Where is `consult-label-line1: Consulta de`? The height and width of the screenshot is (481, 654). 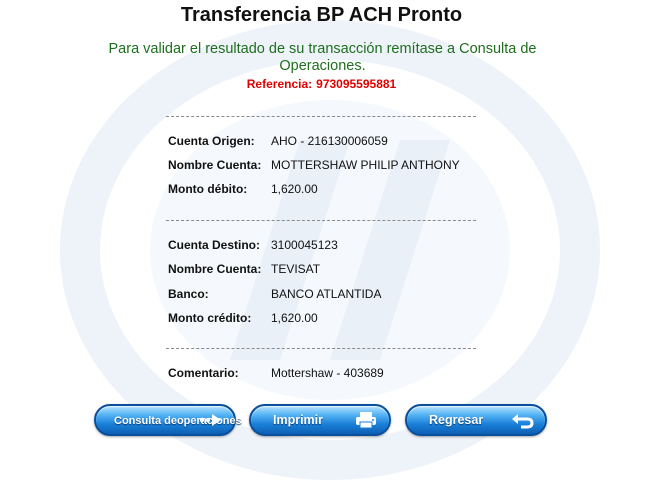 consult-label-line1: Consulta de is located at coordinates (145, 420).